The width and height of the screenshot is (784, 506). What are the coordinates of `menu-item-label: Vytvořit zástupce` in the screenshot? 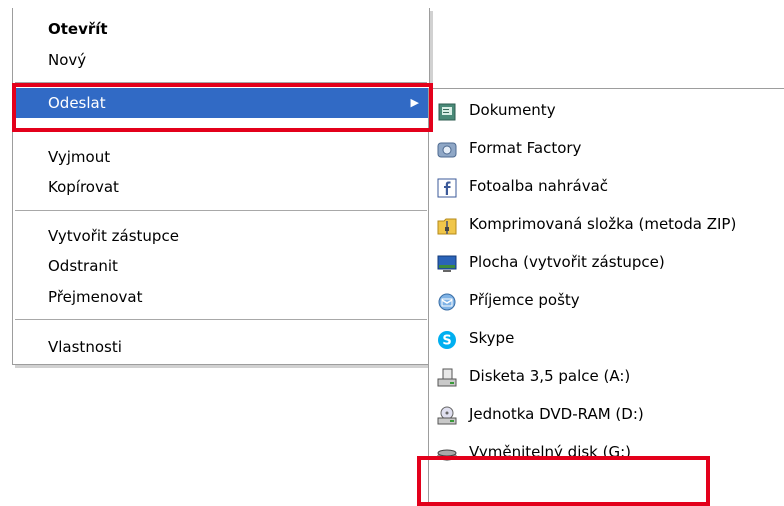 It's located at (113, 236).